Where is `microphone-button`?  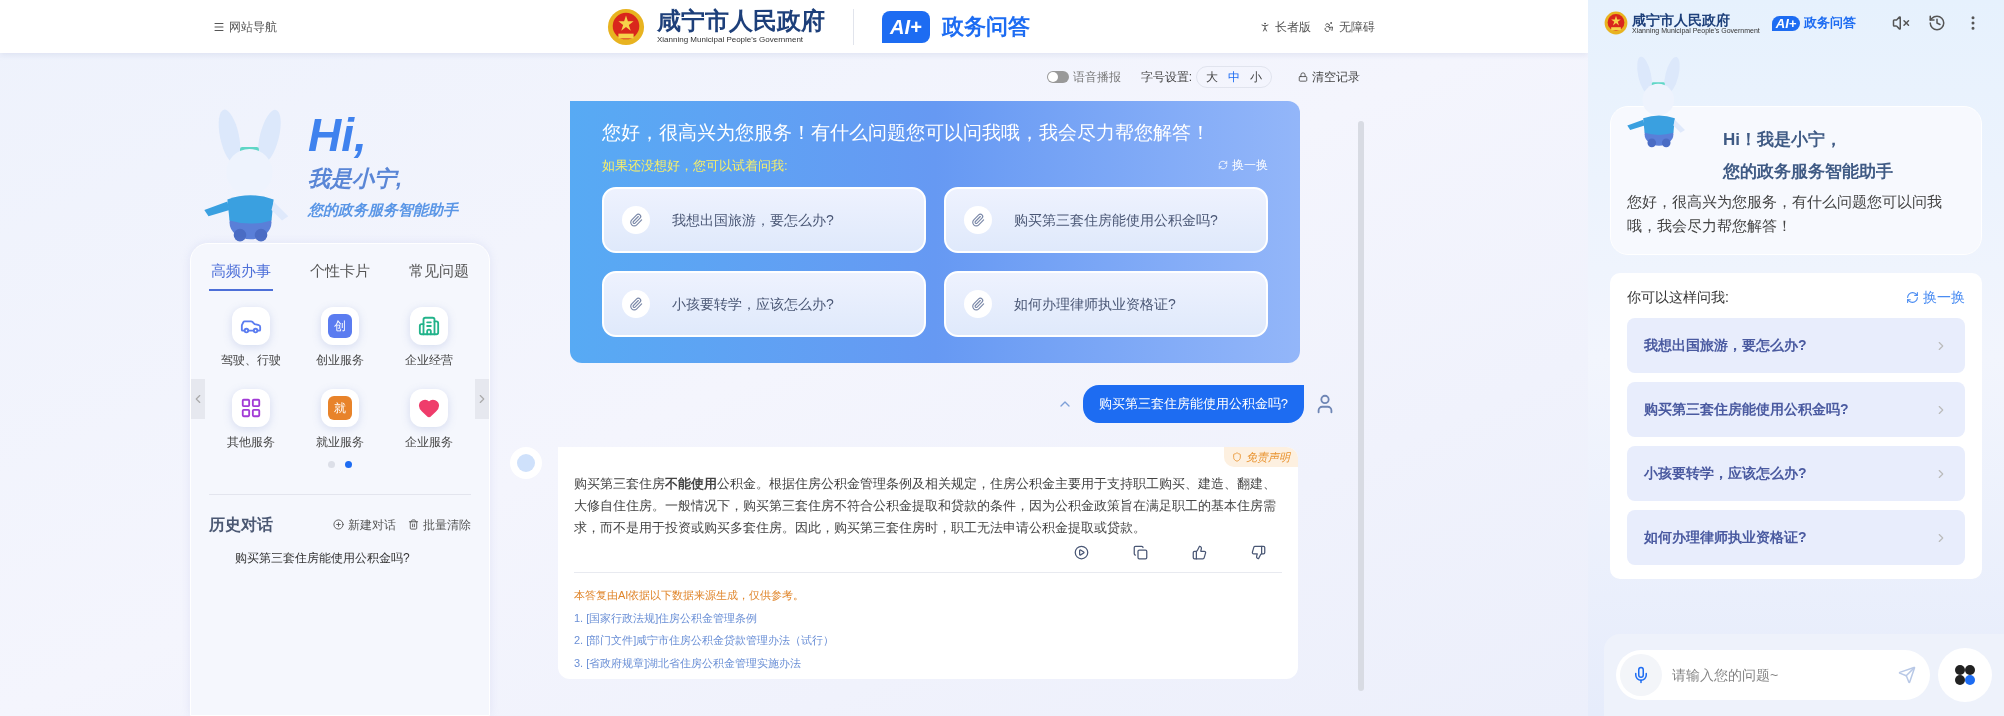
microphone-button is located at coordinates (1641, 675).